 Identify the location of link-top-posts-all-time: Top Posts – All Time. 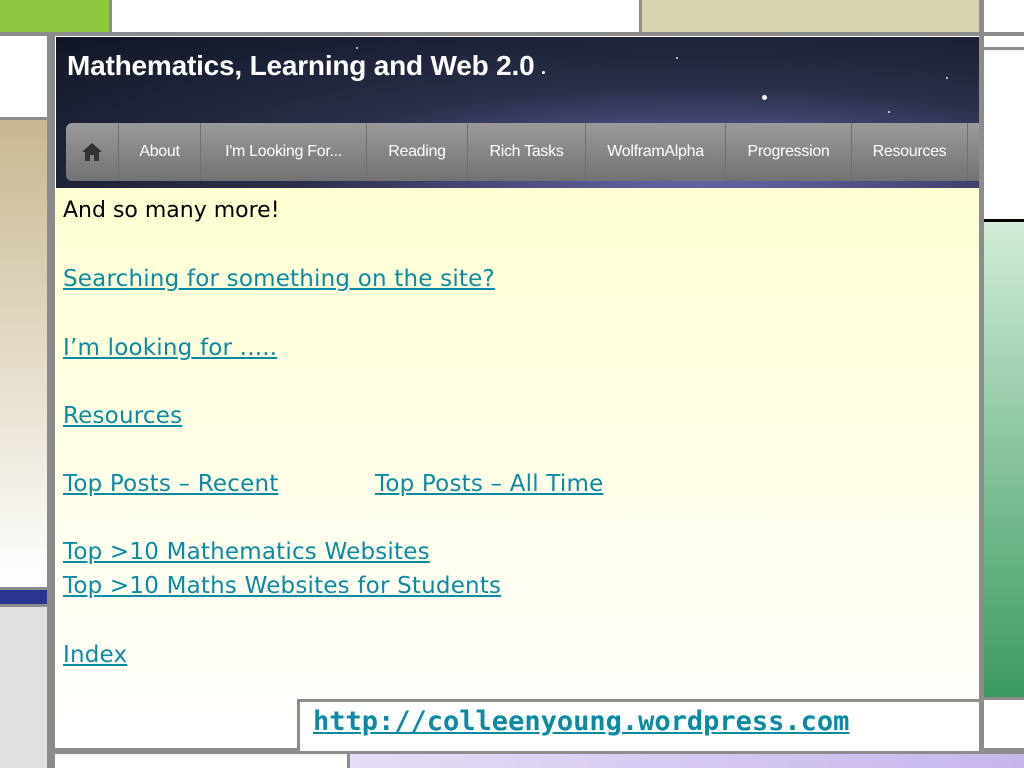
(489, 484).